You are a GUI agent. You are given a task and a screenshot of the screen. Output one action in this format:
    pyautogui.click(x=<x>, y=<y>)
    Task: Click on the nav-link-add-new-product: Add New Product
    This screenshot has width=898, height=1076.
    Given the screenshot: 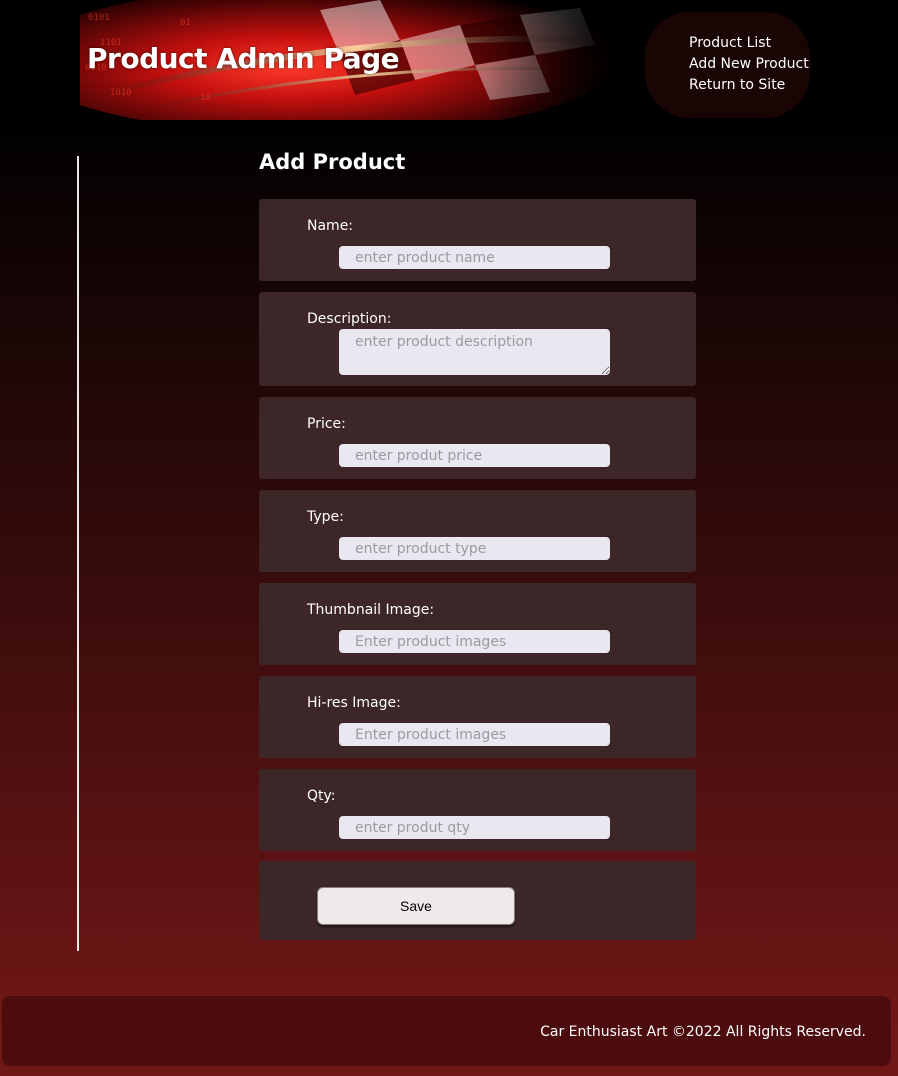 What is the action you would take?
    pyautogui.click(x=749, y=64)
    